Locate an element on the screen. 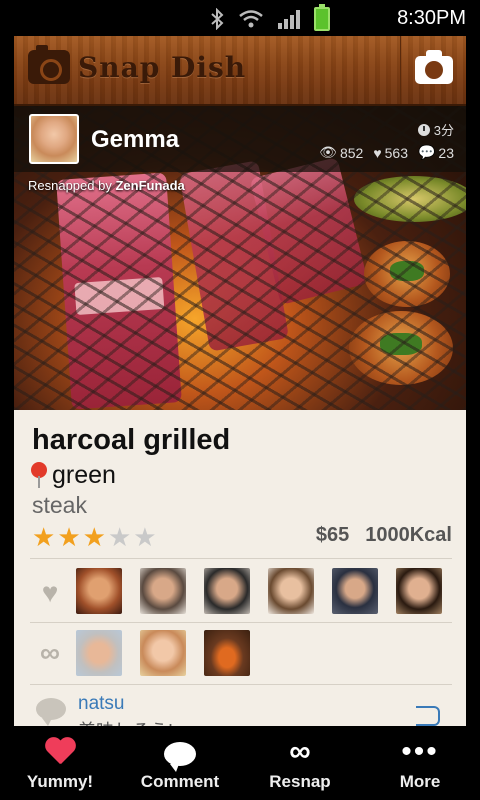  post-stats: 👁 852 ♥ 563 💬 23 is located at coordinates (386, 152).